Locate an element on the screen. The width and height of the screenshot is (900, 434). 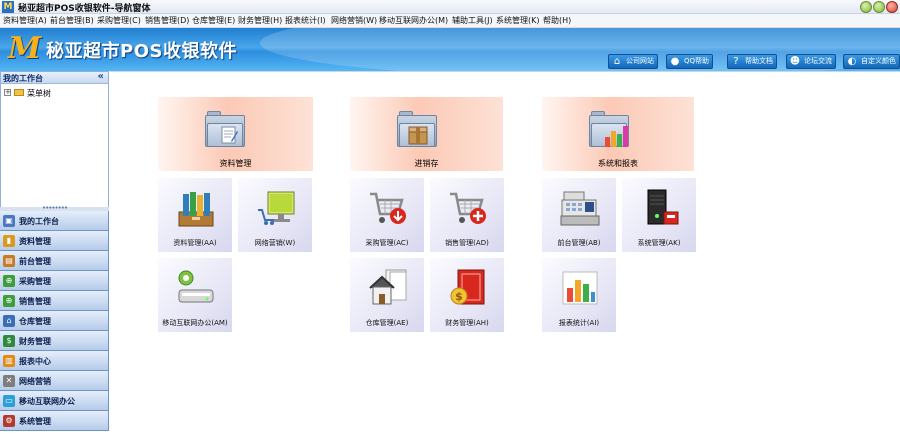
nav-item-warehouse: ⌂ 仓库管理 is located at coordinates (54, 321).